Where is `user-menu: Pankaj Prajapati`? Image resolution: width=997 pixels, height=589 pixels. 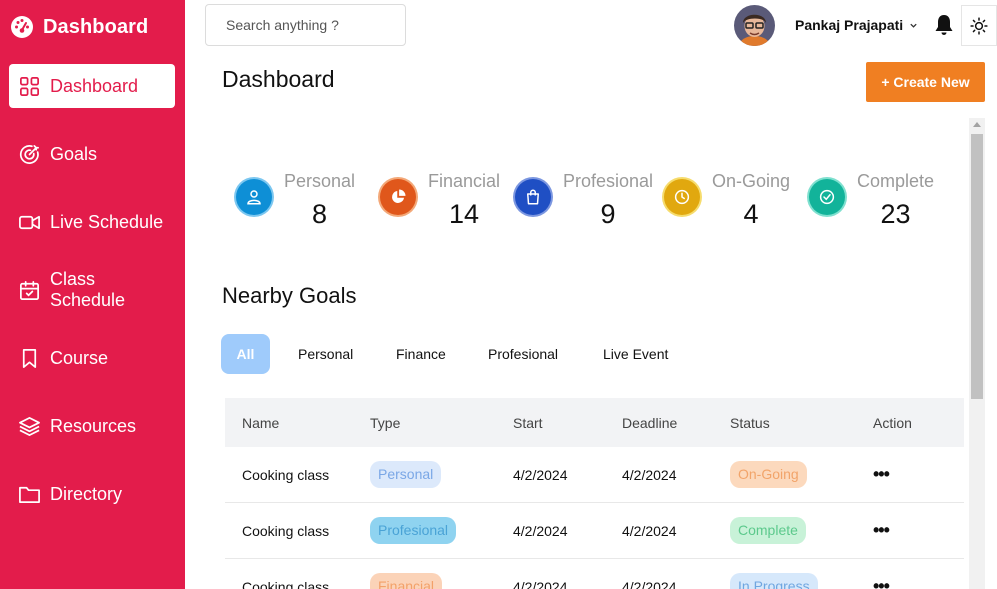
user-menu: Pankaj Prajapati is located at coordinates (856, 25).